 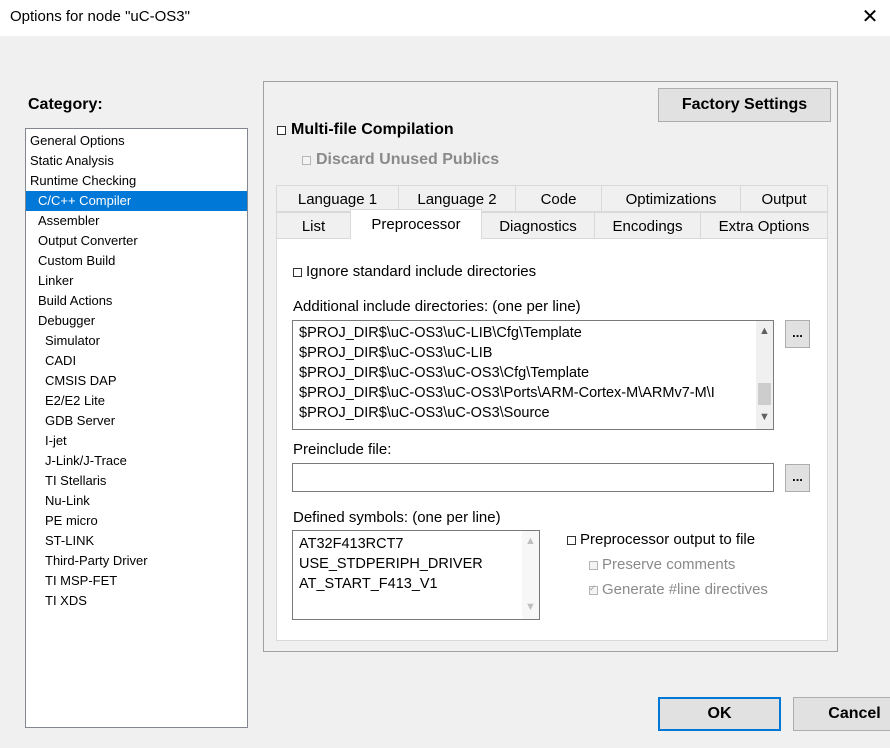 What do you see at coordinates (142, 261) in the screenshot?
I see `category-item-custom-build: Custom Build` at bounding box center [142, 261].